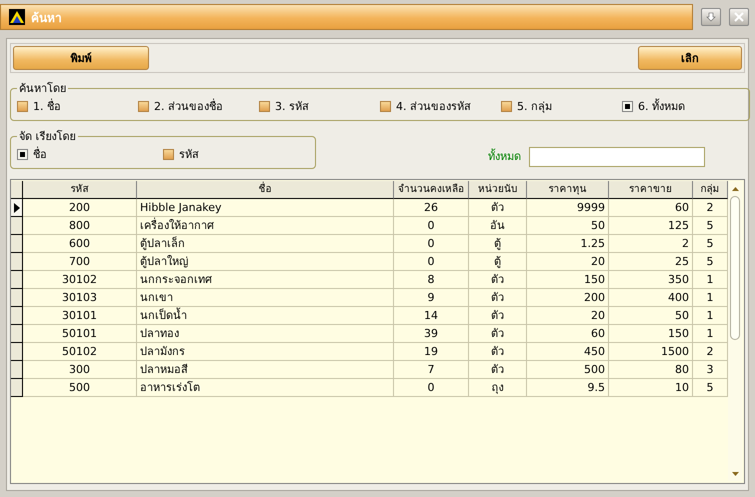 The height and width of the screenshot is (497, 755). I want to click on table-cell: 300, so click(80, 370).